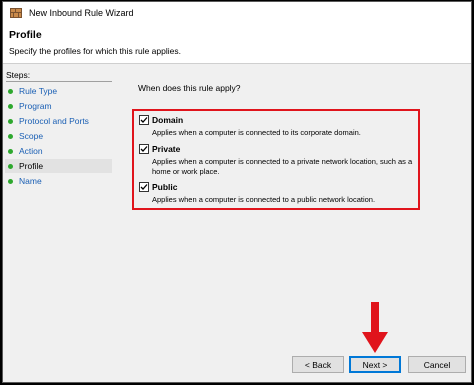 This screenshot has width=474, height=385. I want to click on sidebar-item-scope: Scope, so click(58, 136).